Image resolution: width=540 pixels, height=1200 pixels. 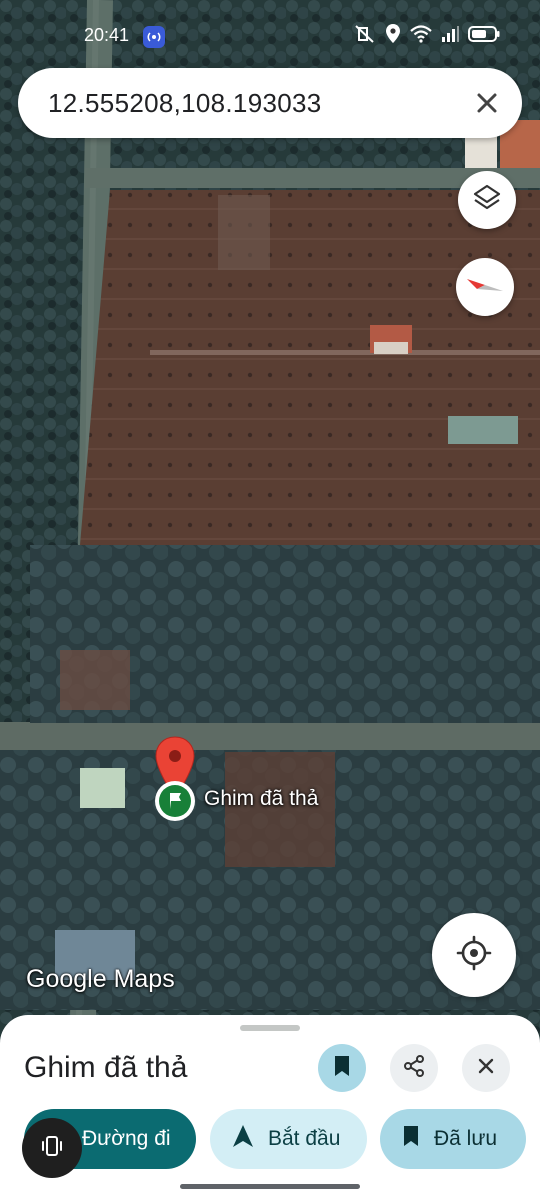 What do you see at coordinates (243, 1139) in the screenshot?
I see `navigation-arrow-icon` at bounding box center [243, 1139].